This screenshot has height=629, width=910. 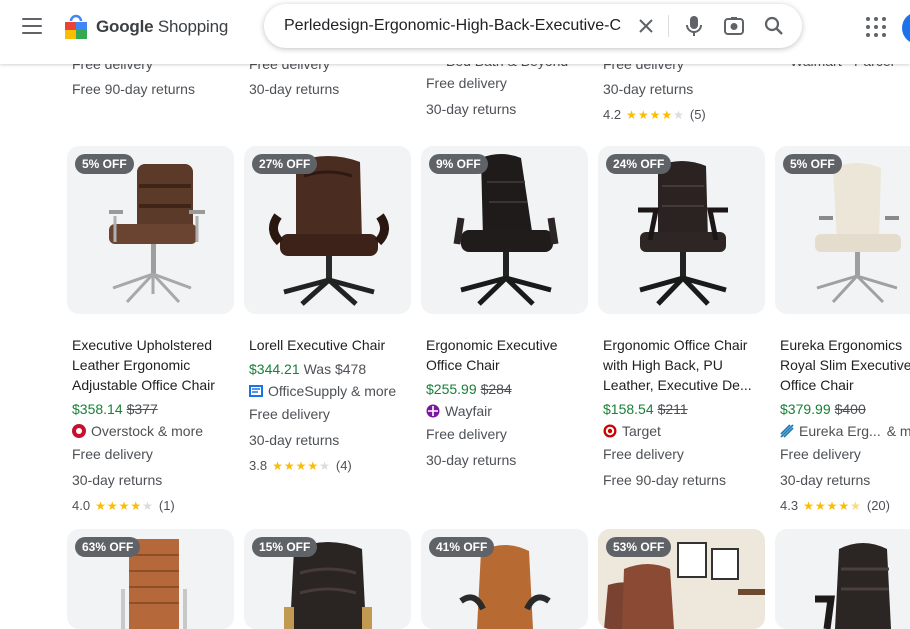 I want to click on rating-row: 4.2 ★★★★★ (5), so click(x=654, y=114).